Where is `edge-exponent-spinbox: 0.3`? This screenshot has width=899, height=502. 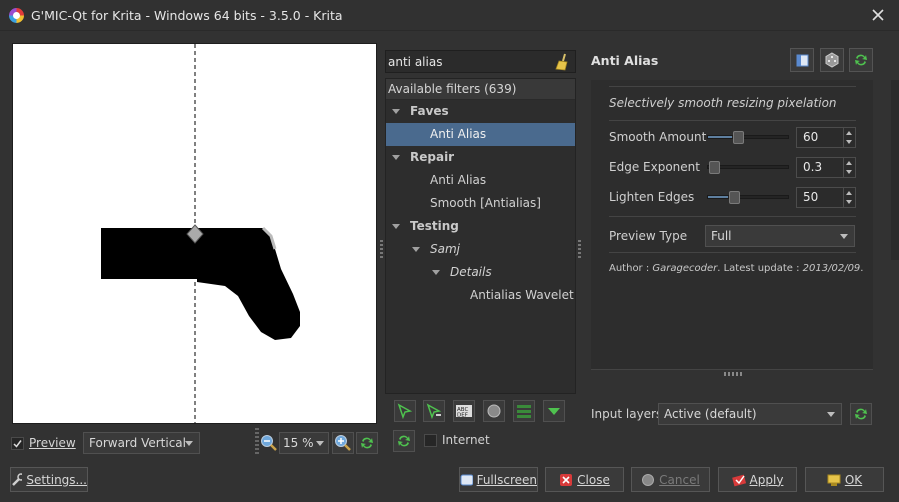
edge-exponent-spinbox: 0.3 is located at coordinates (826, 167).